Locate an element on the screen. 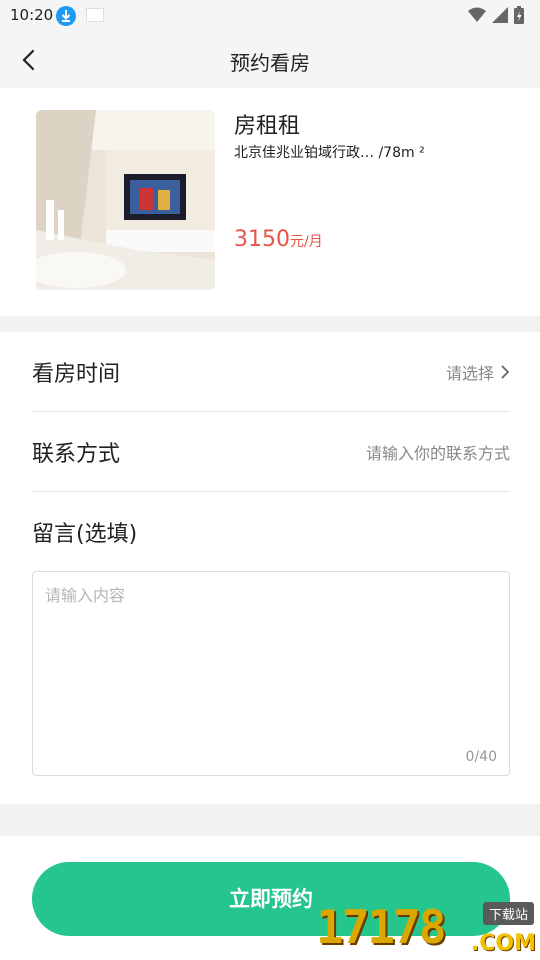 This screenshot has width=540, height=960. view-time-label: 看房时间 is located at coordinates (76, 374).